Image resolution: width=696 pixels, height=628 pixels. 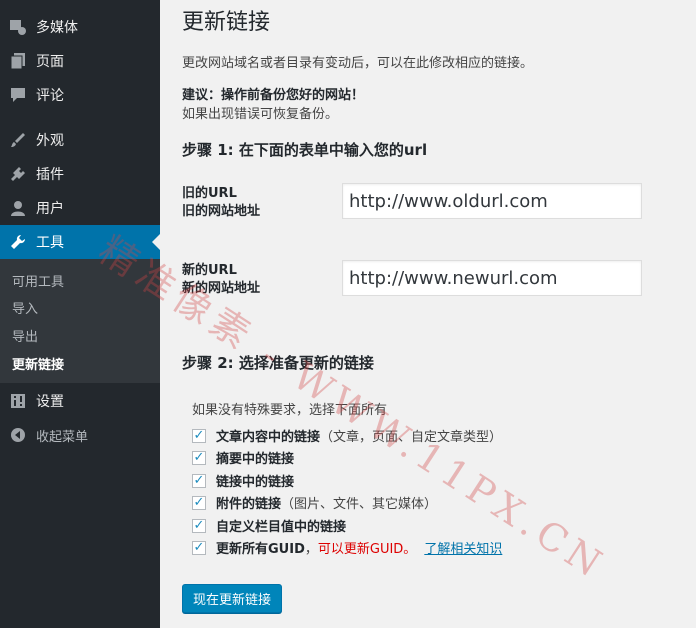 I want to click on menu-item-users: 用户, so click(x=80, y=208).